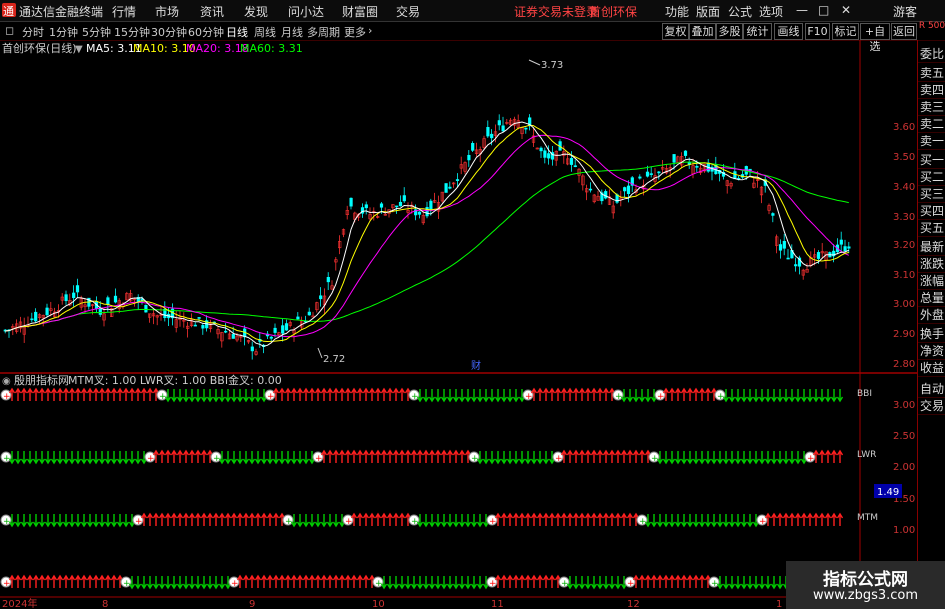 The height and width of the screenshot is (609, 945). What do you see at coordinates (931, 212) in the screenshot?
I see `panel-buy4: 买四` at bounding box center [931, 212].